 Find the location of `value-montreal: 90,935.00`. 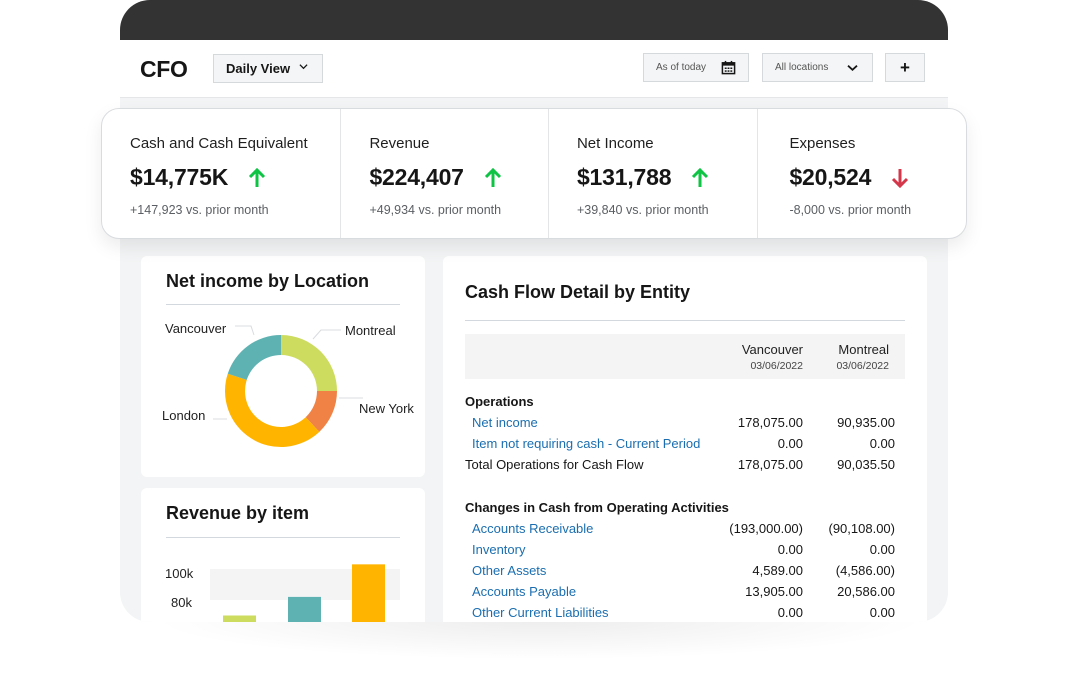

value-montreal: 90,935.00 is located at coordinates (866, 422).